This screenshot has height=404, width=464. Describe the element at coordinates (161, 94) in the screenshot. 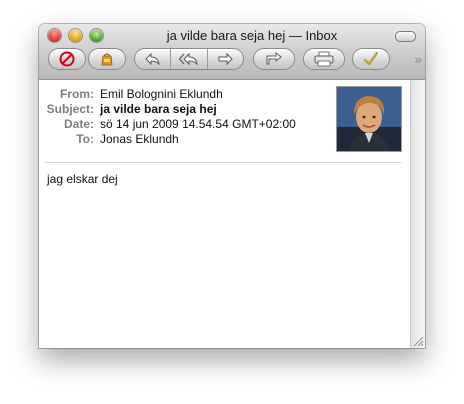

I see `from-value: Emil Bolognini Eklundh` at that location.